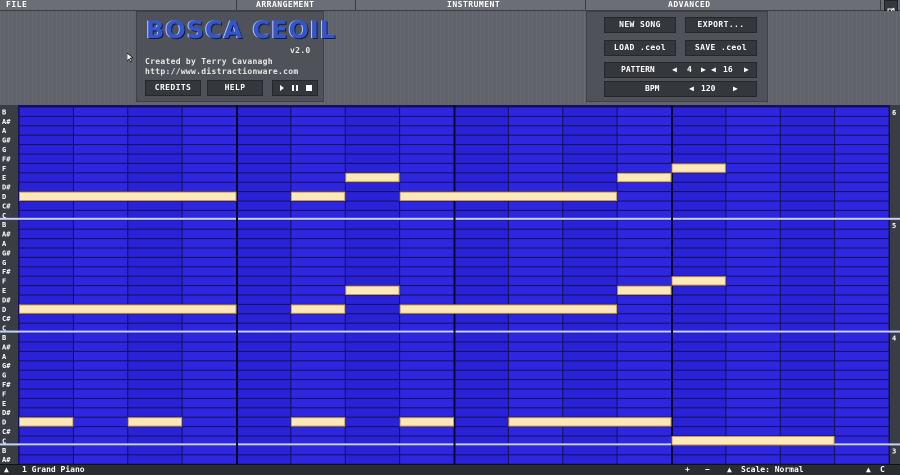 Image resolution: width=900 pixels, height=475 pixels. Describe the element at coordinates (173, 88) in the screenshot. I see `credits-button: CREDITS` at that location.